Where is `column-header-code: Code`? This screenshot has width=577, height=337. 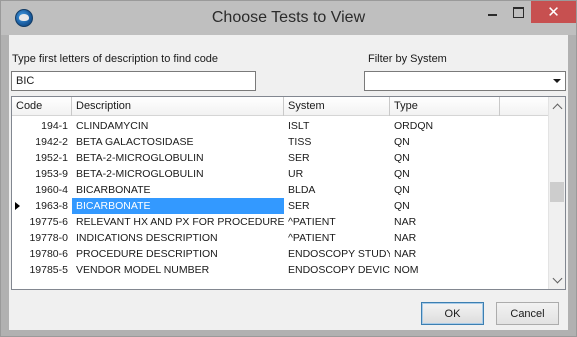 column-header-code: Code is located at coordinates (42, 106).